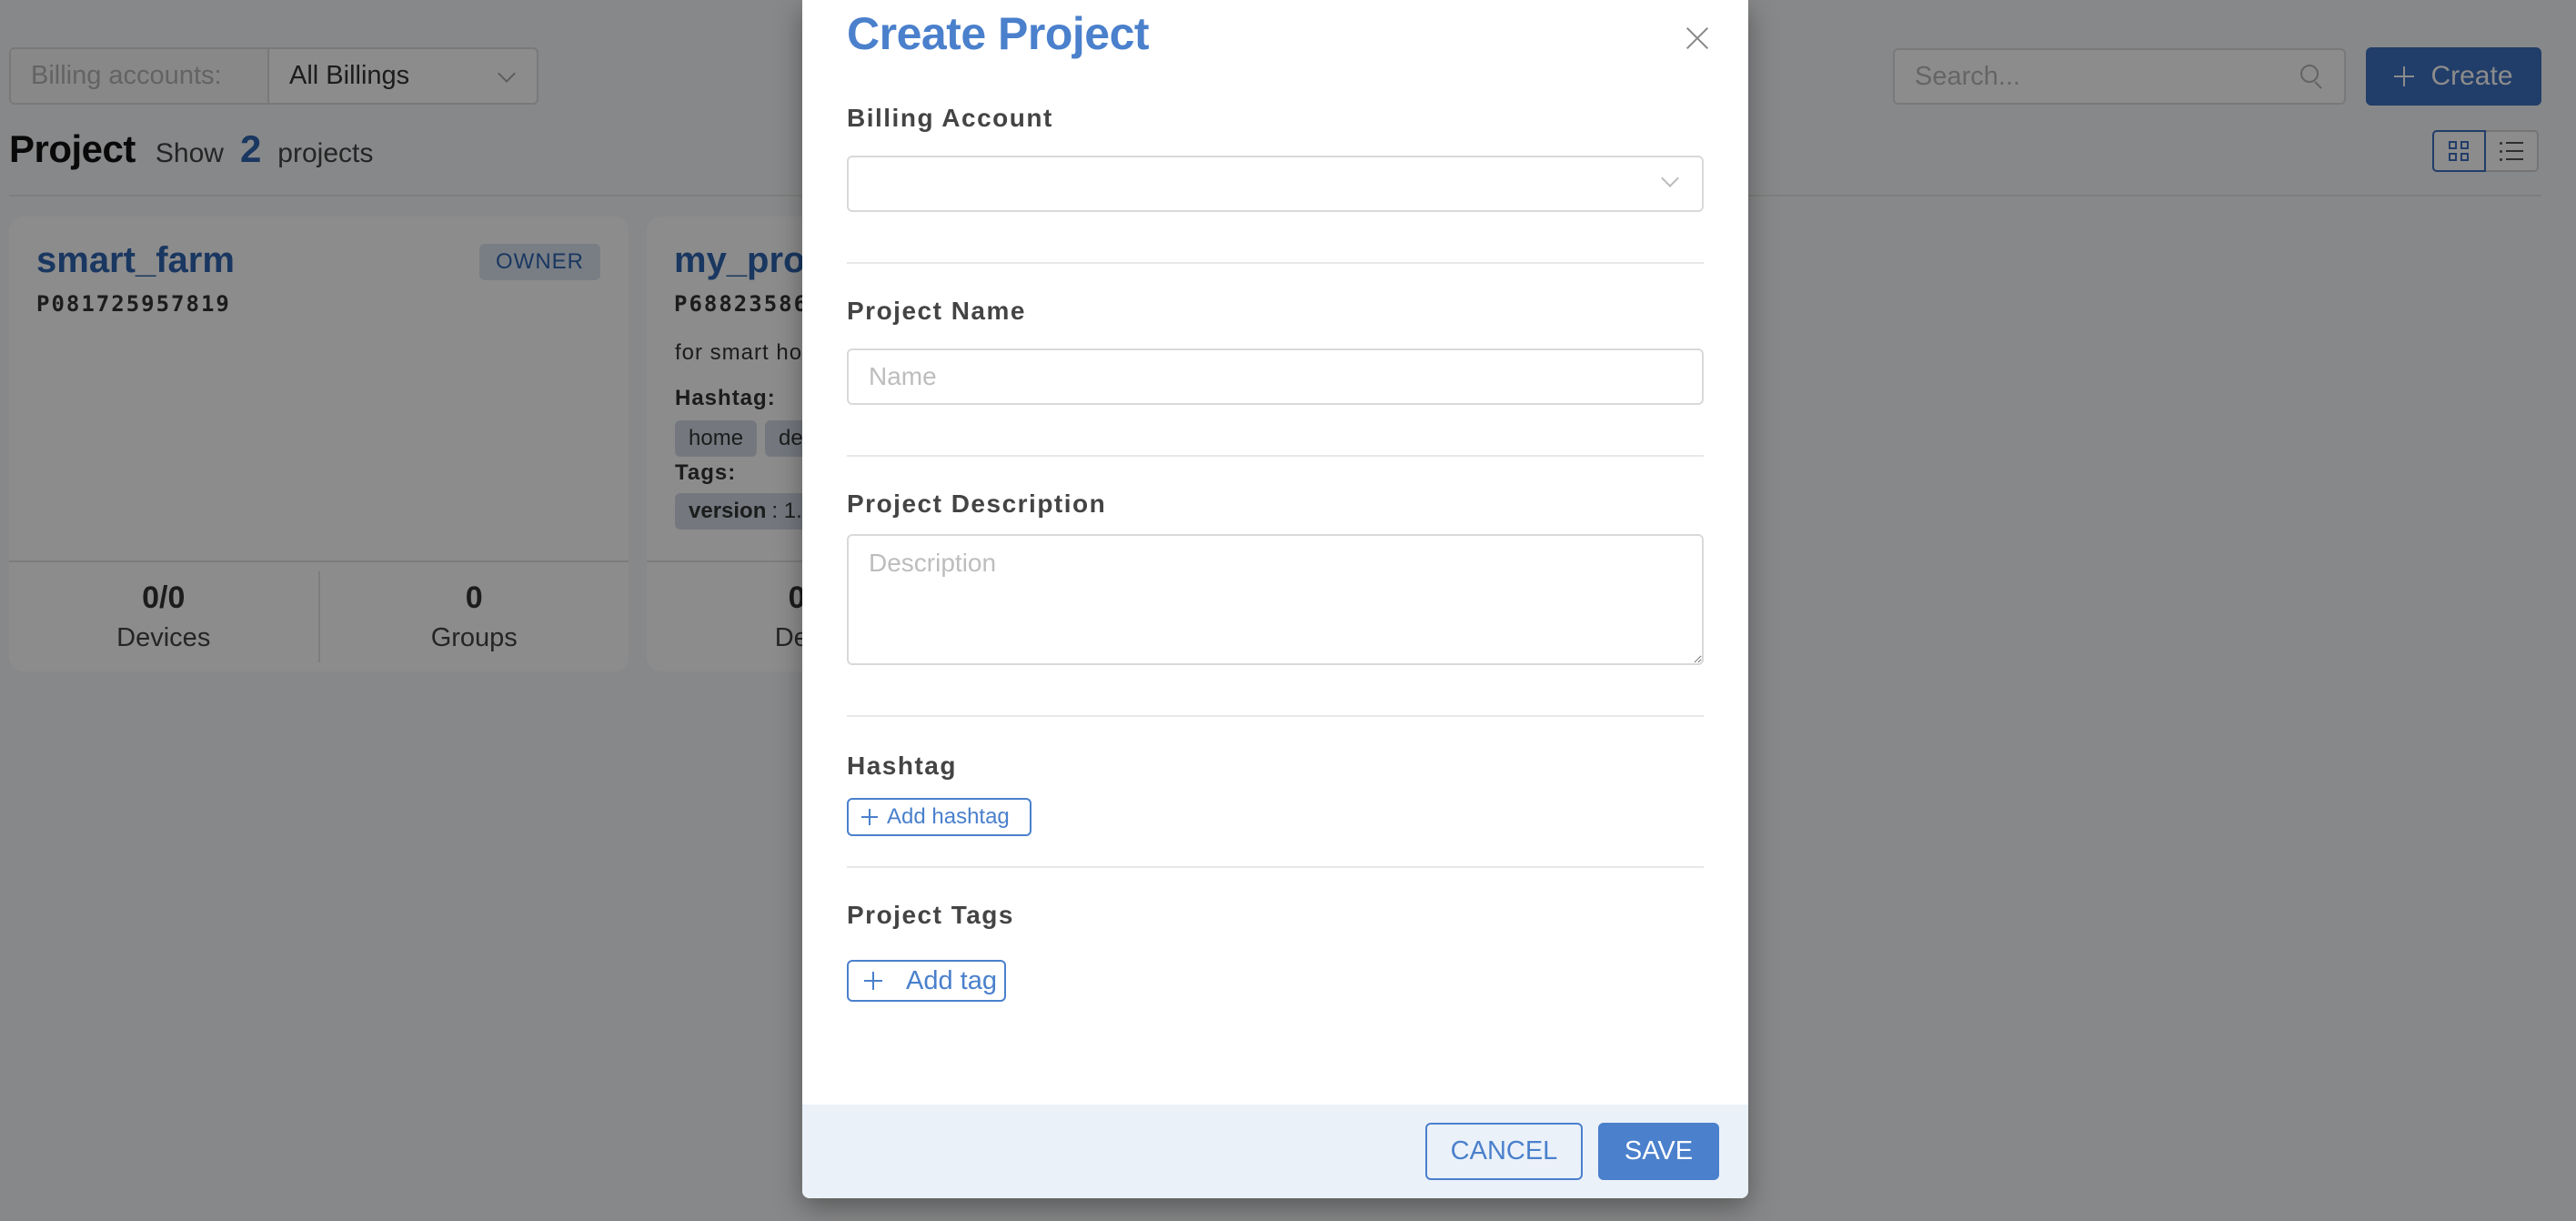 This screenshot has height=1221, width=2576. I want to click on project-name-input, so click(1275, 376).